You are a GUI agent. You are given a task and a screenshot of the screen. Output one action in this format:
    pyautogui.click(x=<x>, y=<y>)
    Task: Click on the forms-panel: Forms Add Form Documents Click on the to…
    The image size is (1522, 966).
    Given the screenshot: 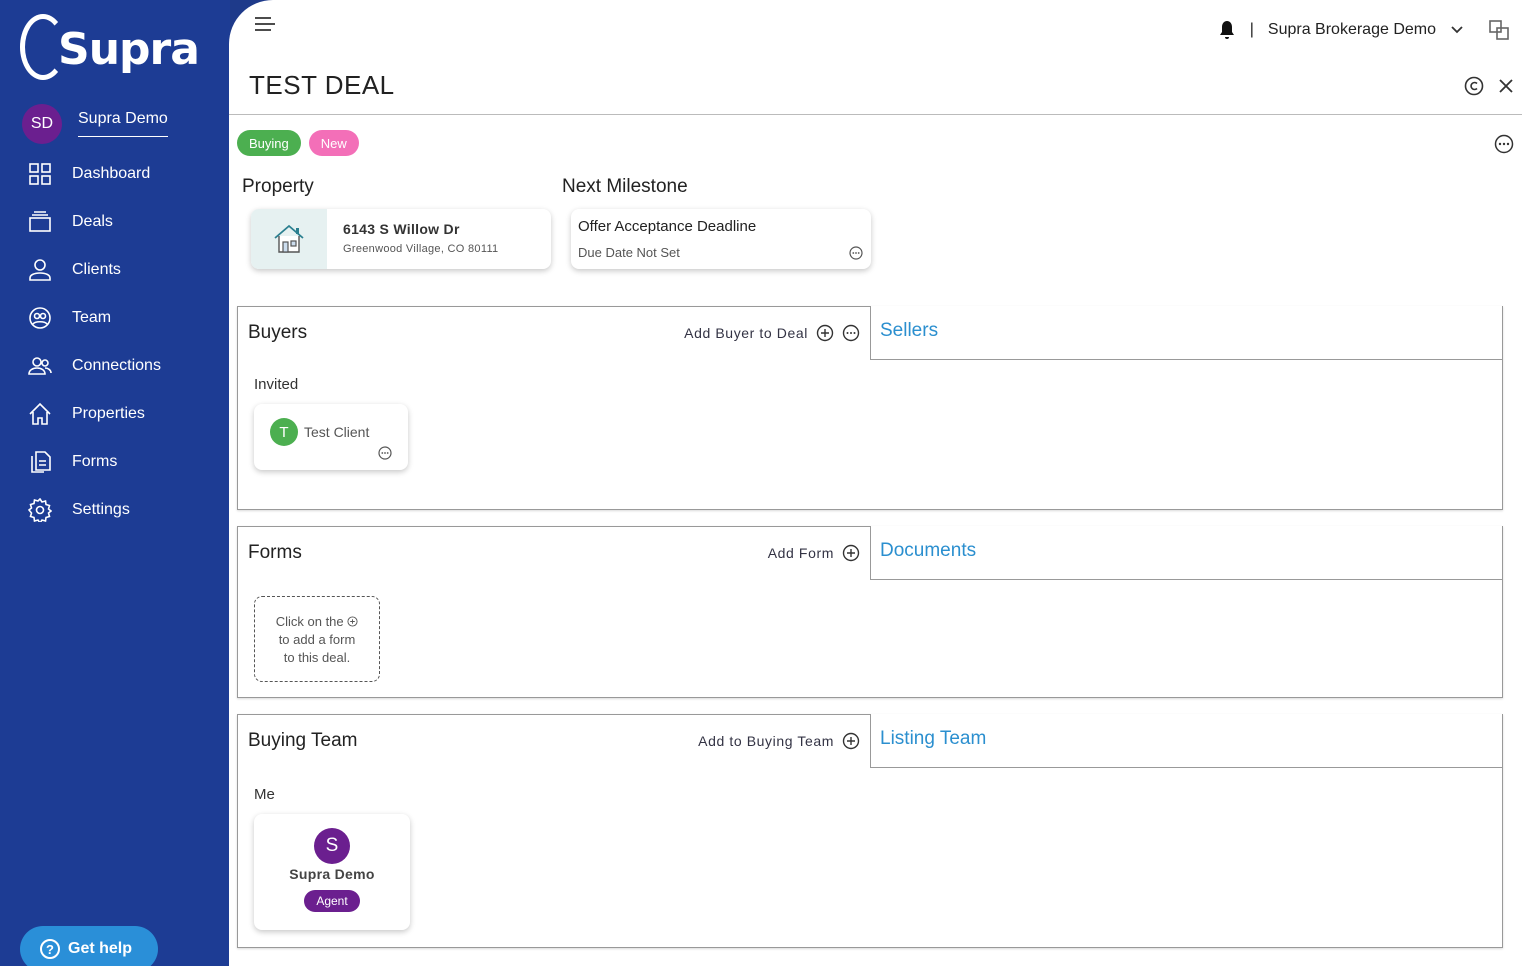 What is the action you would take?
    pyautogui.click(x=870, y=612)
    